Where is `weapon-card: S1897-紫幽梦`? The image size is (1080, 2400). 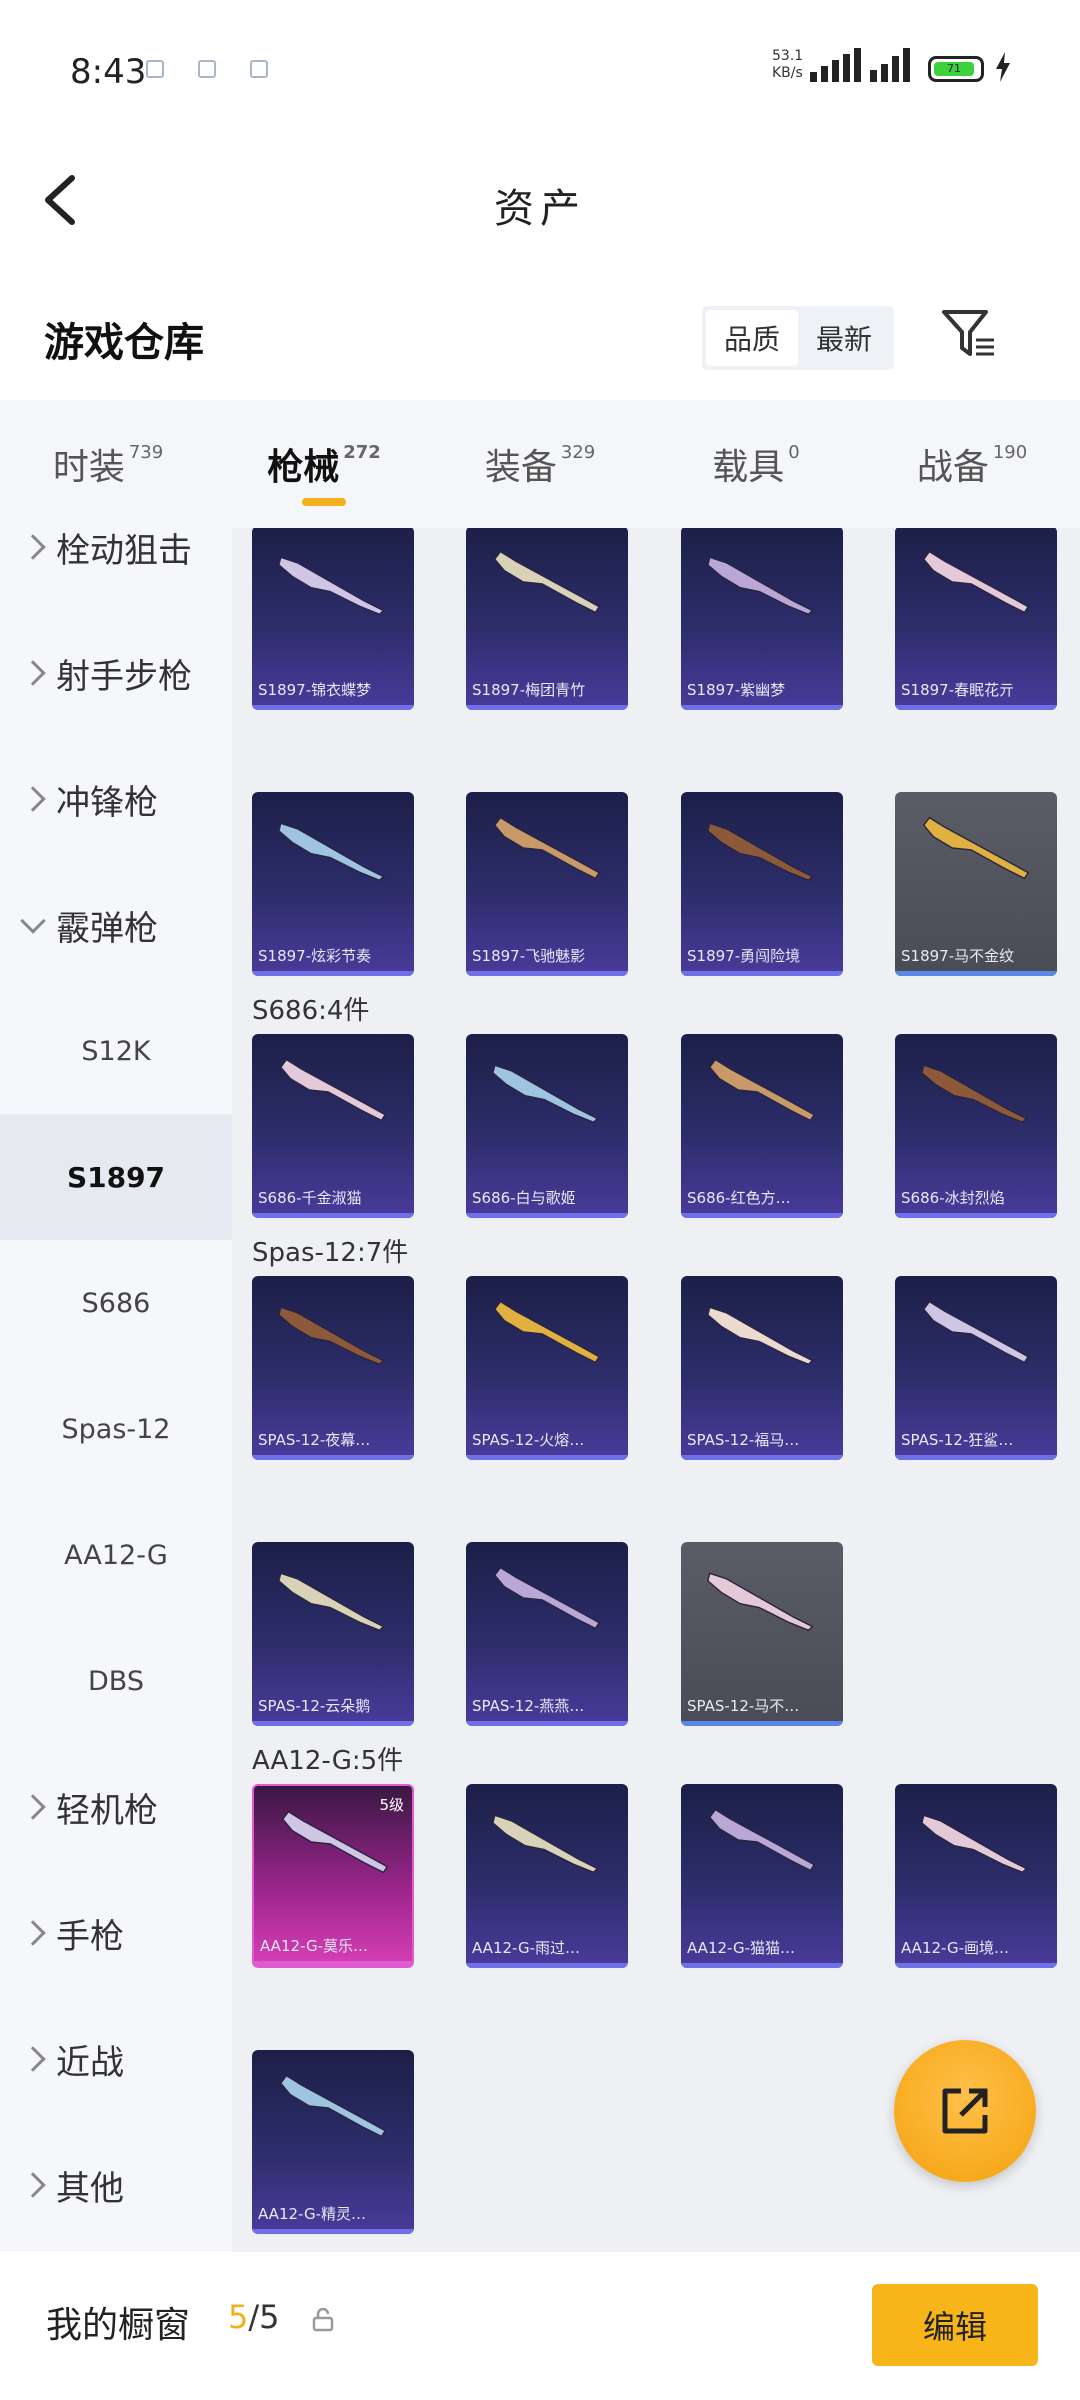
weapon-card: S1897-紫幽梦 is located at coordinates (762, 619).